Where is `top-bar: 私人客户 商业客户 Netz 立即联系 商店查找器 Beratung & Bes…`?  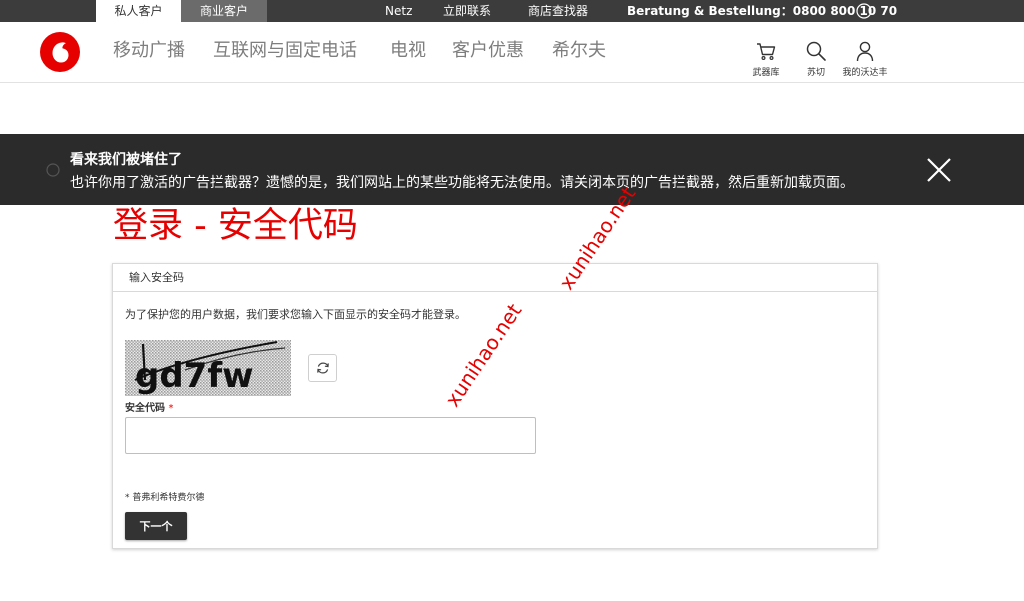 top-bar: 私人客户 商业客户 Netz 立即联系 商店查找器 Beratung & Bes… is located at coordinates (512, 11).